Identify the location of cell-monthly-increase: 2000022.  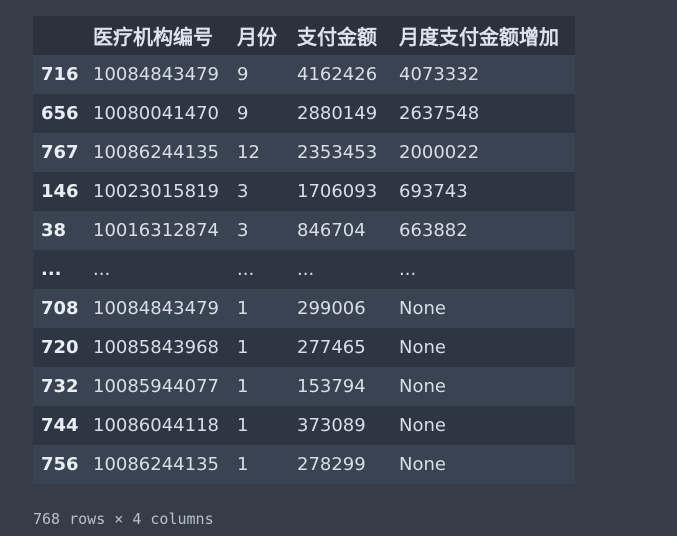
(439, 152).